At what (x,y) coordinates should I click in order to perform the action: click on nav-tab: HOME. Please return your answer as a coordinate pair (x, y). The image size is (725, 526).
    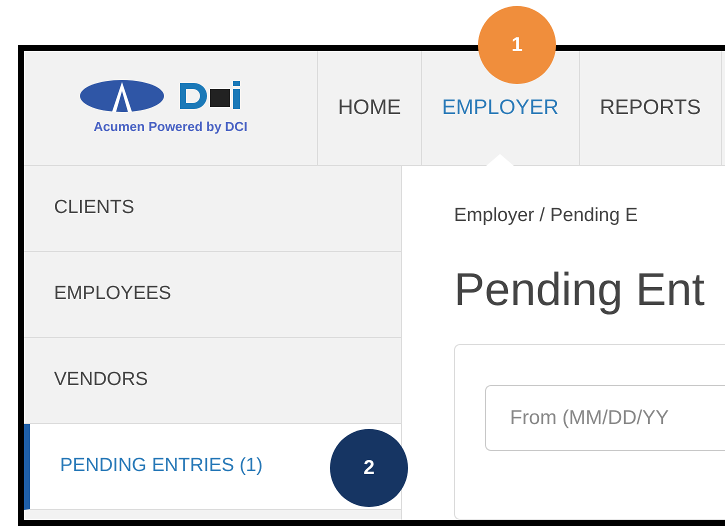
    Looking at the image, I should click on (370, 108).